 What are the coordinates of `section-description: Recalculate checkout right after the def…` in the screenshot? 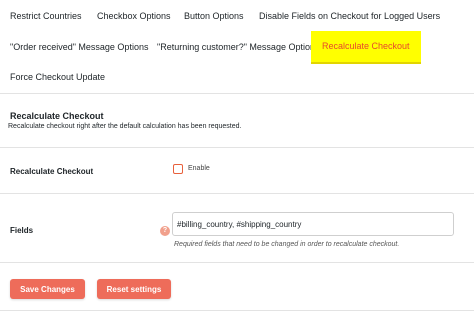 It's located at (125, 126).